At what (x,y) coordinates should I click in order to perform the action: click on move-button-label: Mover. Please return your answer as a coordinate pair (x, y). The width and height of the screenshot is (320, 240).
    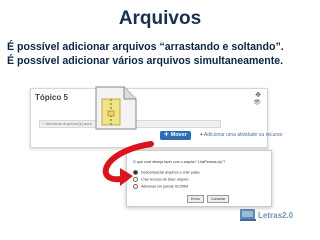
    Looking at the image, I should click on (178, 135).